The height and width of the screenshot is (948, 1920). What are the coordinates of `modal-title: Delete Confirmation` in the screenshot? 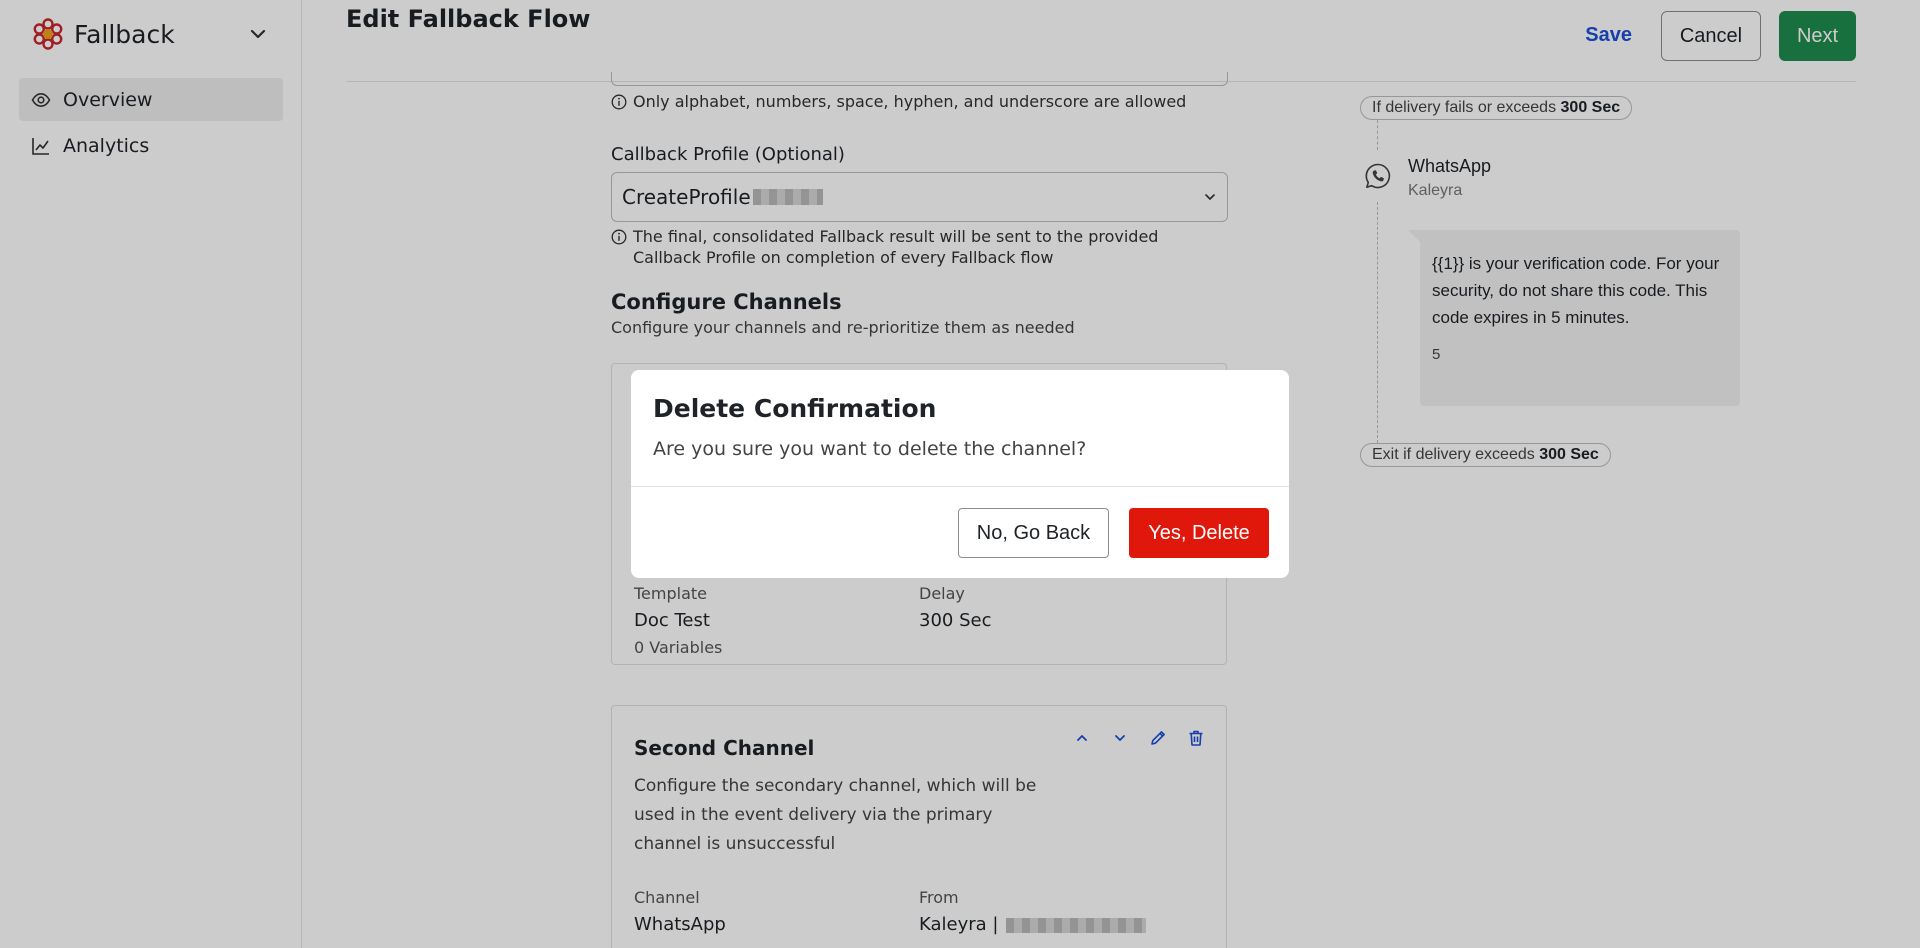 It's located at (795, 408).